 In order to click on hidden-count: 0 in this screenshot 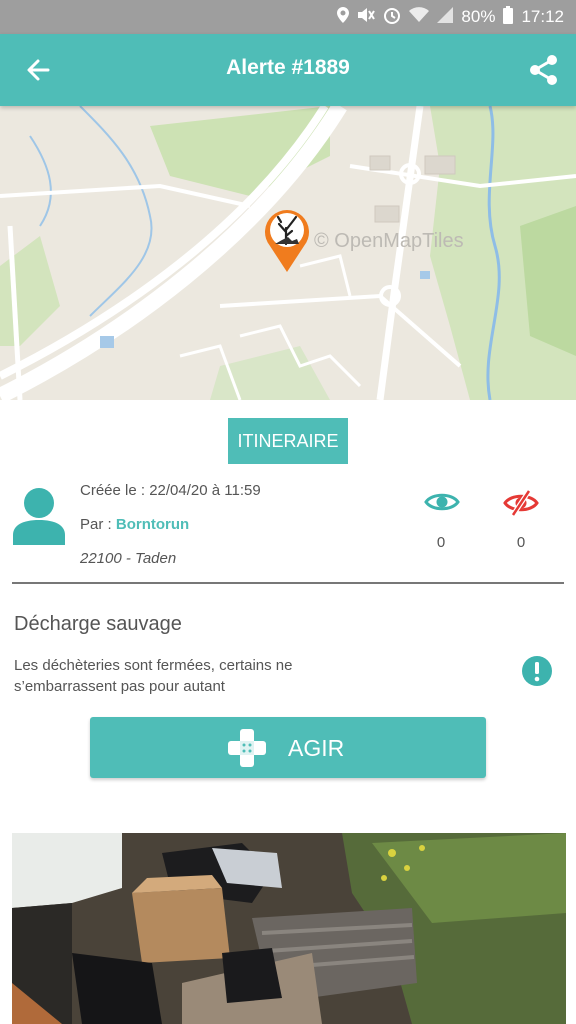, I will do `click(521, 542)`.